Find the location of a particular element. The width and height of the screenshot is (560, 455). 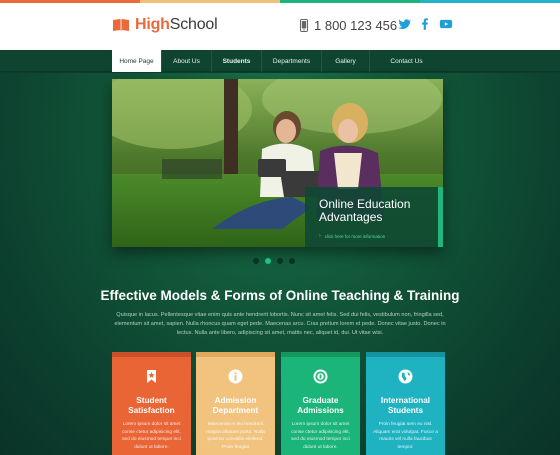

bookmark-star-icon is located at coordinates (151, 376).